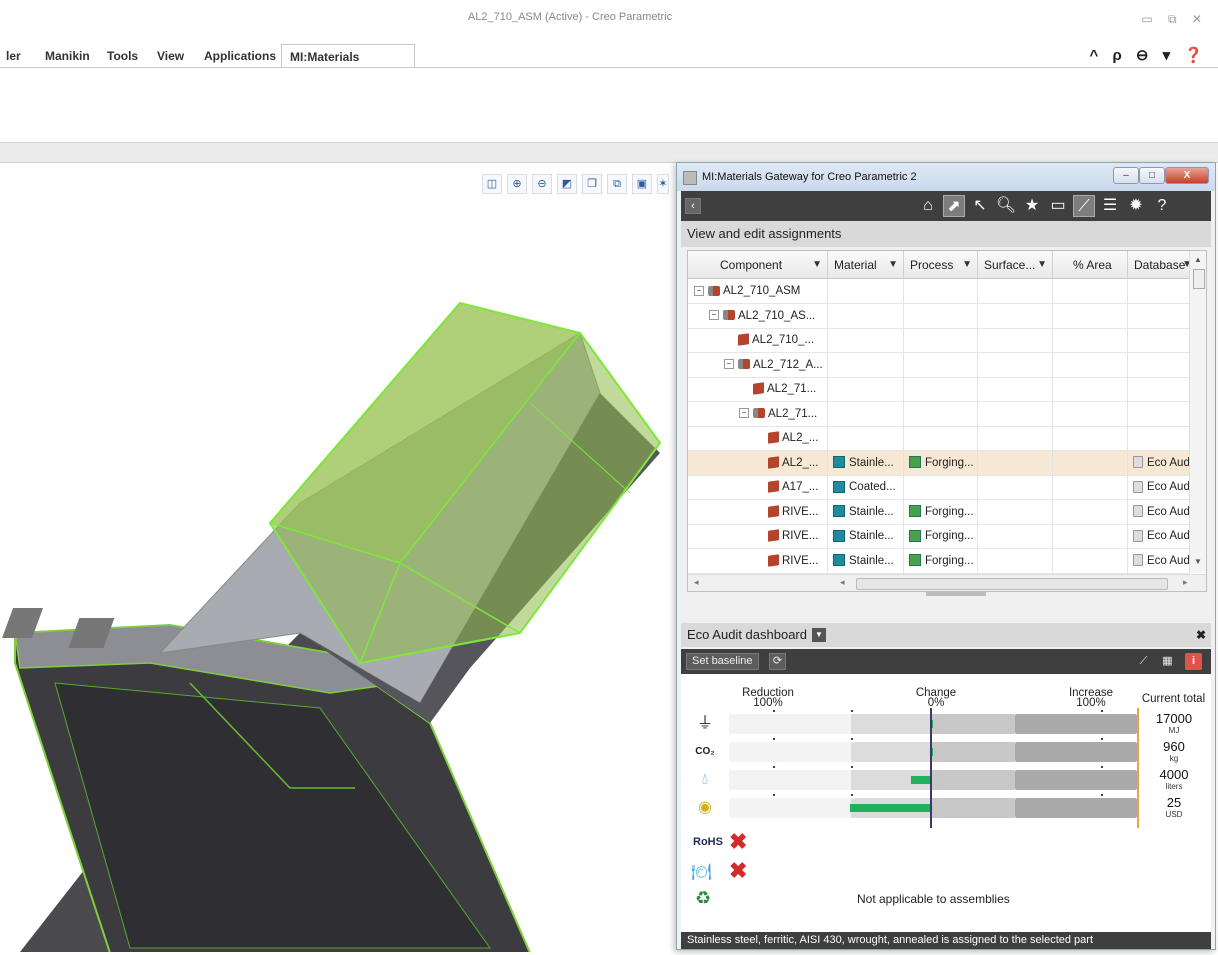 The height and width of the screenshot is (955, 1218). What do you see at coordinates (1143, 661) in the screenshot?
I see `chart-icon: ⟋` at bounding box center [1143, 661].